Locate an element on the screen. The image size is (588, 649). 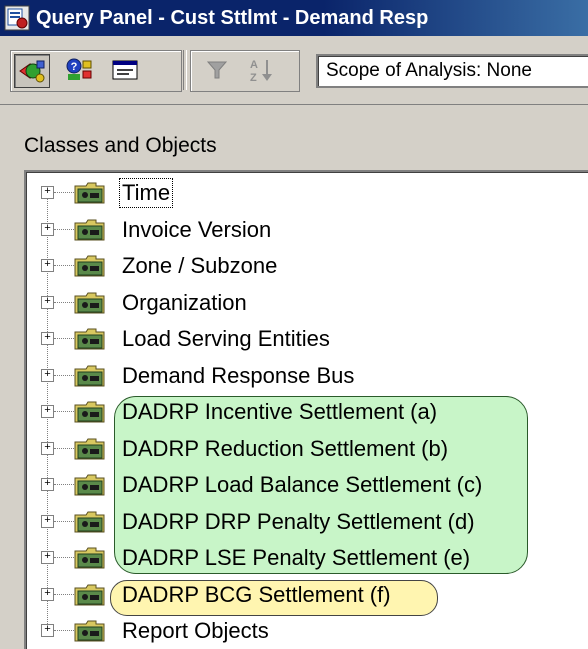
tree-item: + DADRP Reduction Settlement (b) is located at coordinates (306, 449).